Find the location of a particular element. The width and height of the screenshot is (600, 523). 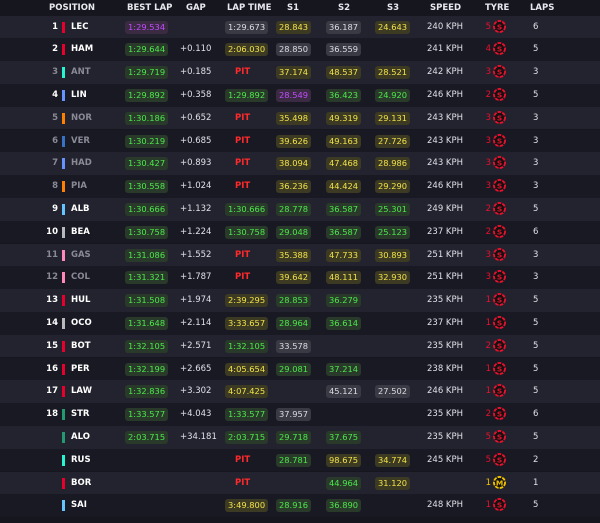

last-lap-time: 1:29.673 is located at coordinates (247, 27).